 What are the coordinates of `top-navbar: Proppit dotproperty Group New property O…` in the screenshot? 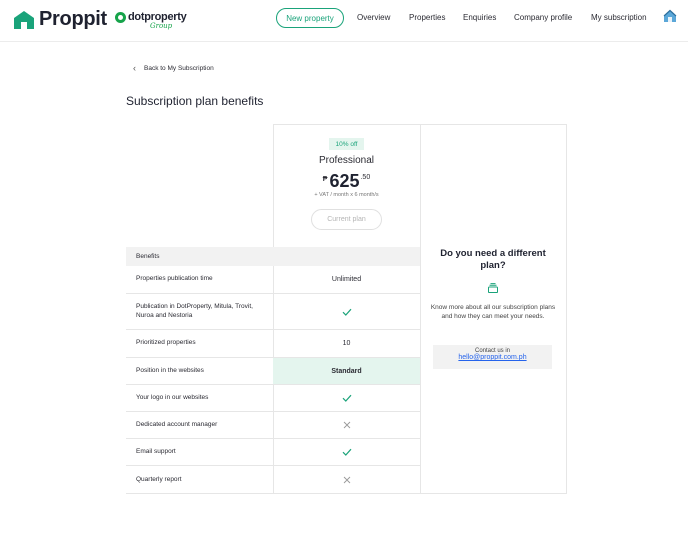 It's located at (344, 21).